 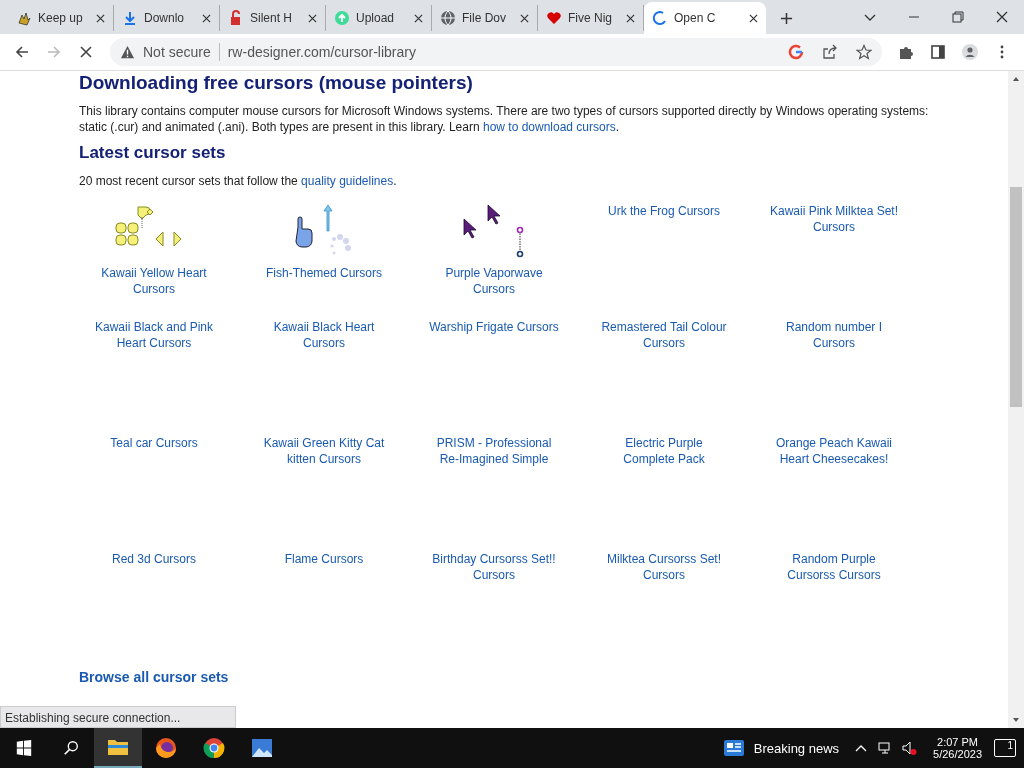 What do you see at coordinates (214, 748) in the screenshot?
I see `browser-icon` at bounding box center [214, 748].